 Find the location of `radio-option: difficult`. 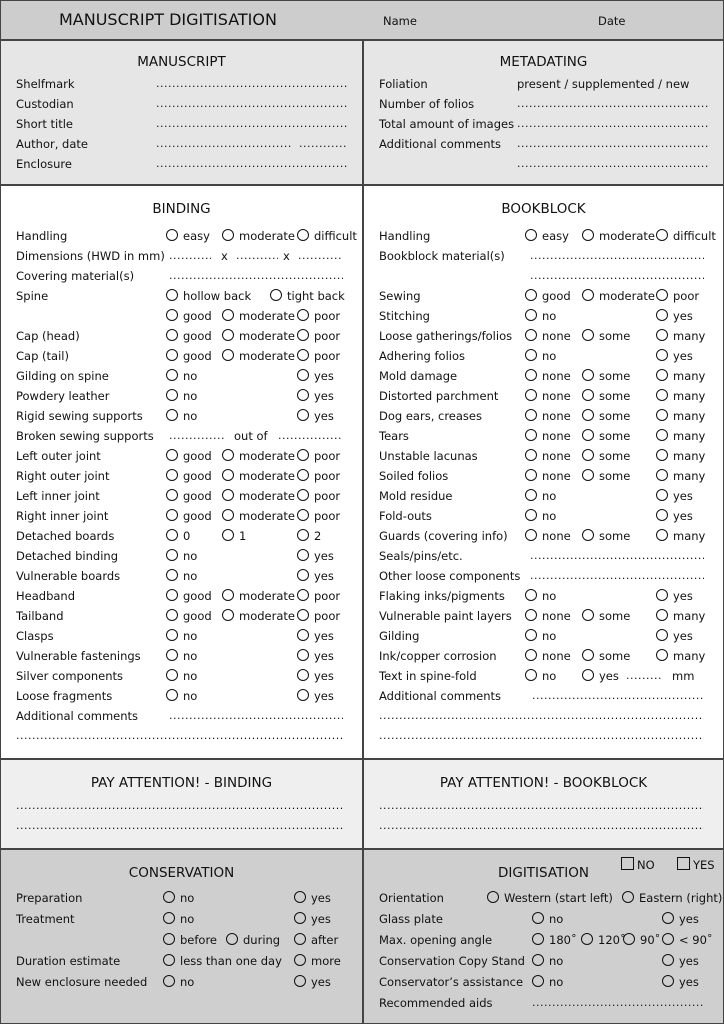

radio-option: difficult is located at coordinates (686, 236).